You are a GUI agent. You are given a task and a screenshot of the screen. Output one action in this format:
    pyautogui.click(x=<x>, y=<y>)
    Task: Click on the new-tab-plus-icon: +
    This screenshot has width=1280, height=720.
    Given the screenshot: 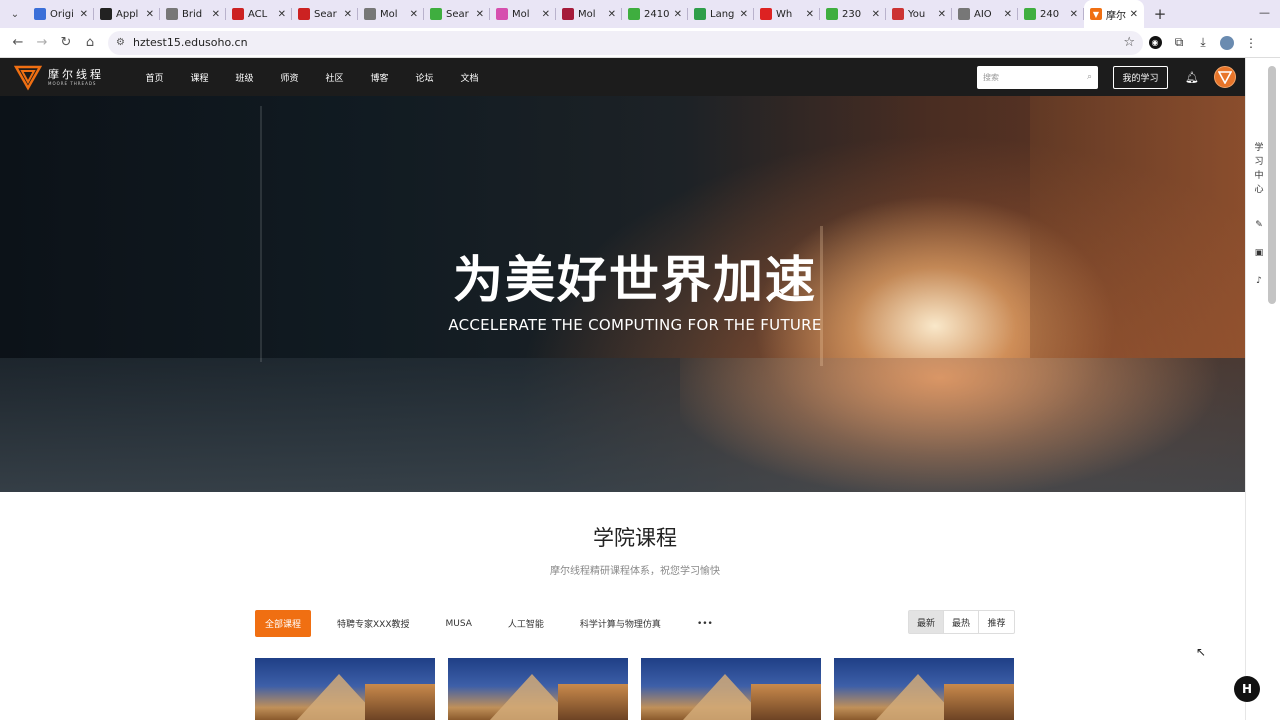 What is the action you would take?
    pyautogui.click(x=1160, y=14)
    